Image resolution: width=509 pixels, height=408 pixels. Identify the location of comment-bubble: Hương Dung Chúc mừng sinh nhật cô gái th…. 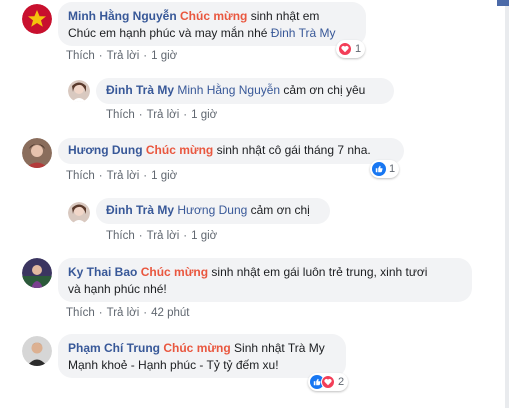
(231, 151).